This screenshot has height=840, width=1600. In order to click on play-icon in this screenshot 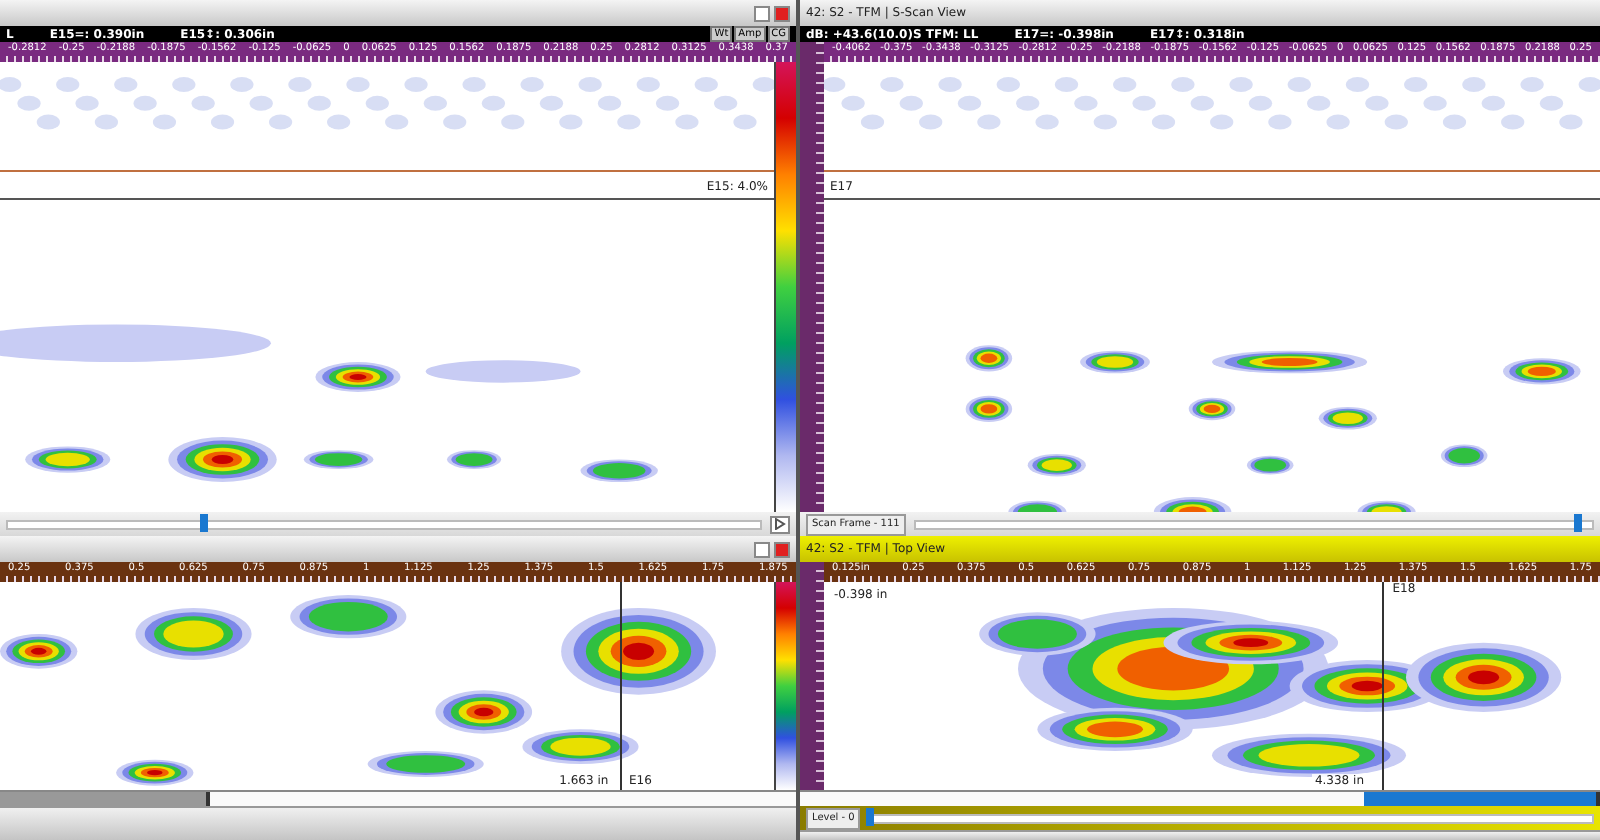, I will do `click(780, 524)`.